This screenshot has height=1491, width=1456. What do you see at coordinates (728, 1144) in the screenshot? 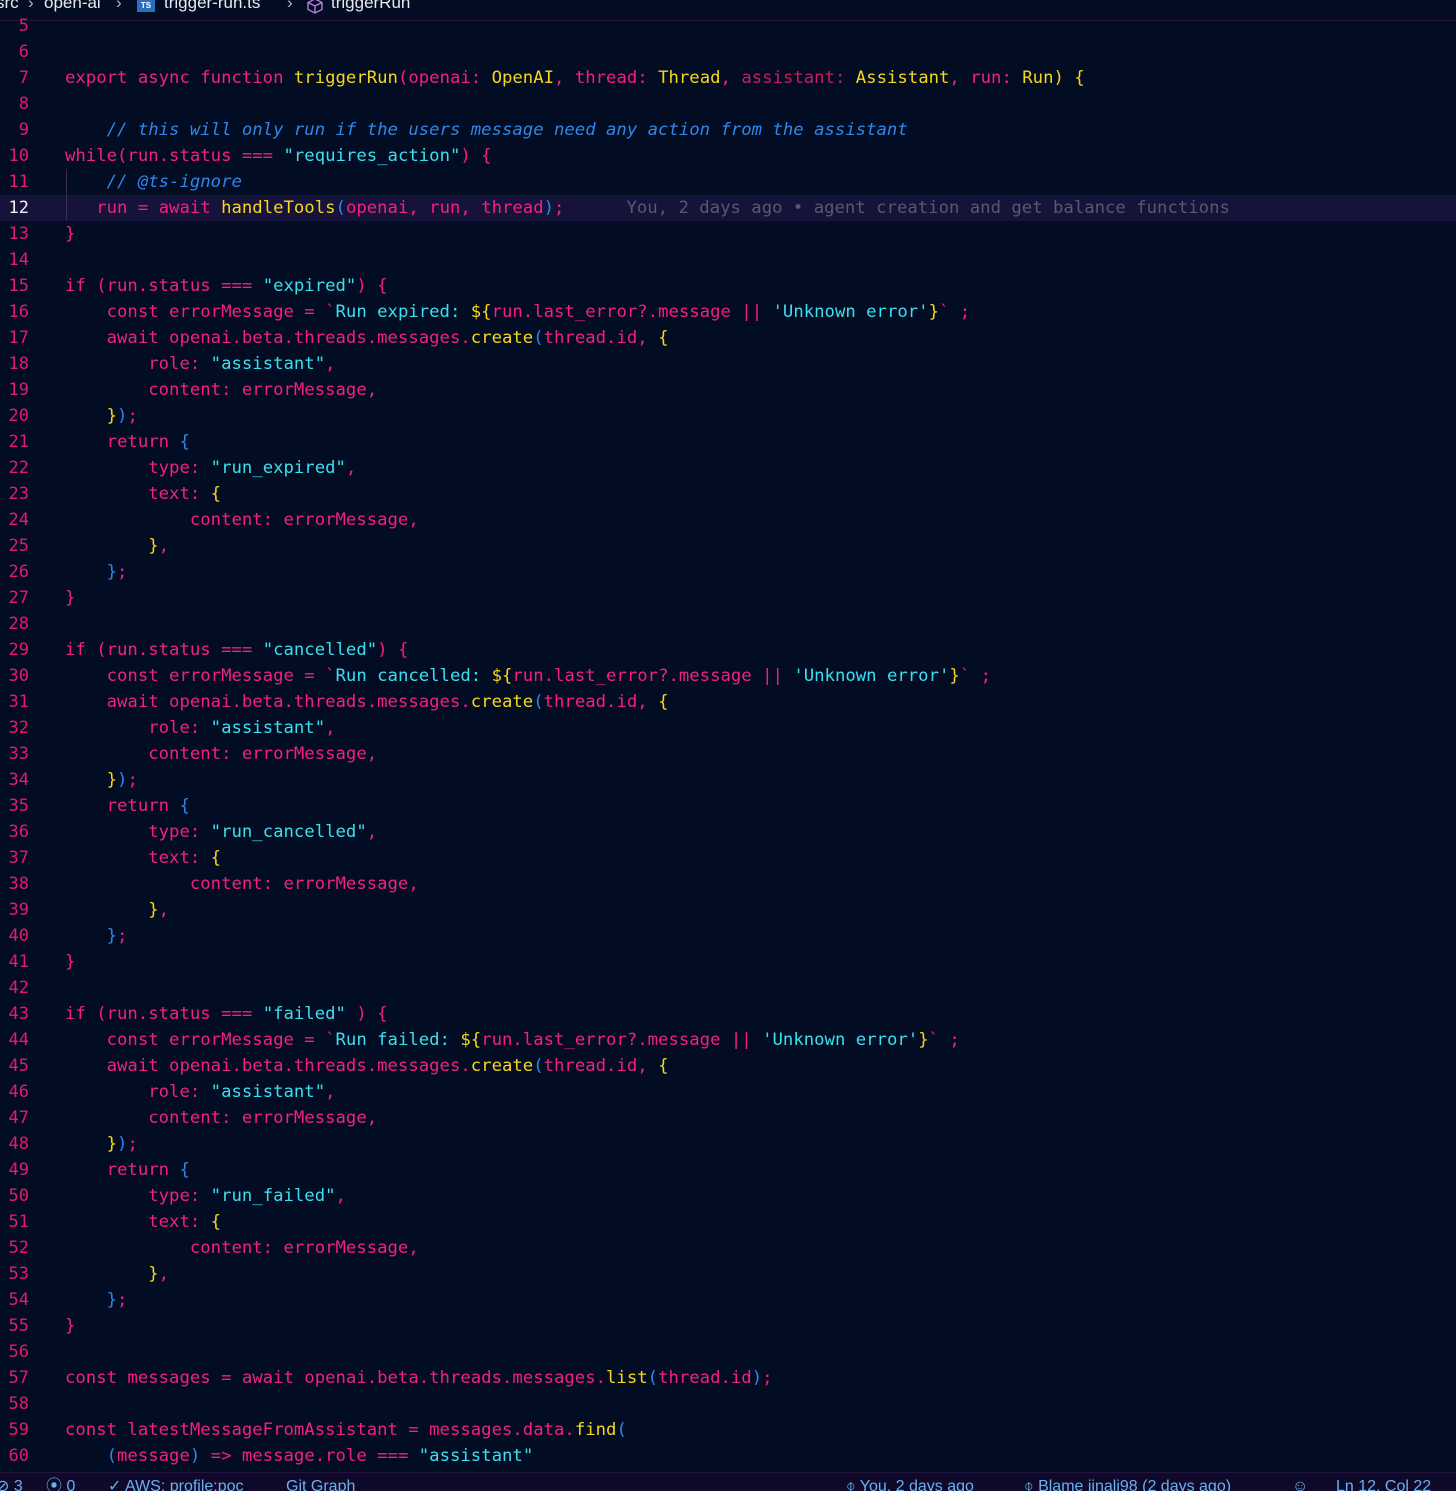
I see `code-line: 48 });` at bounding box center [728, 1144].